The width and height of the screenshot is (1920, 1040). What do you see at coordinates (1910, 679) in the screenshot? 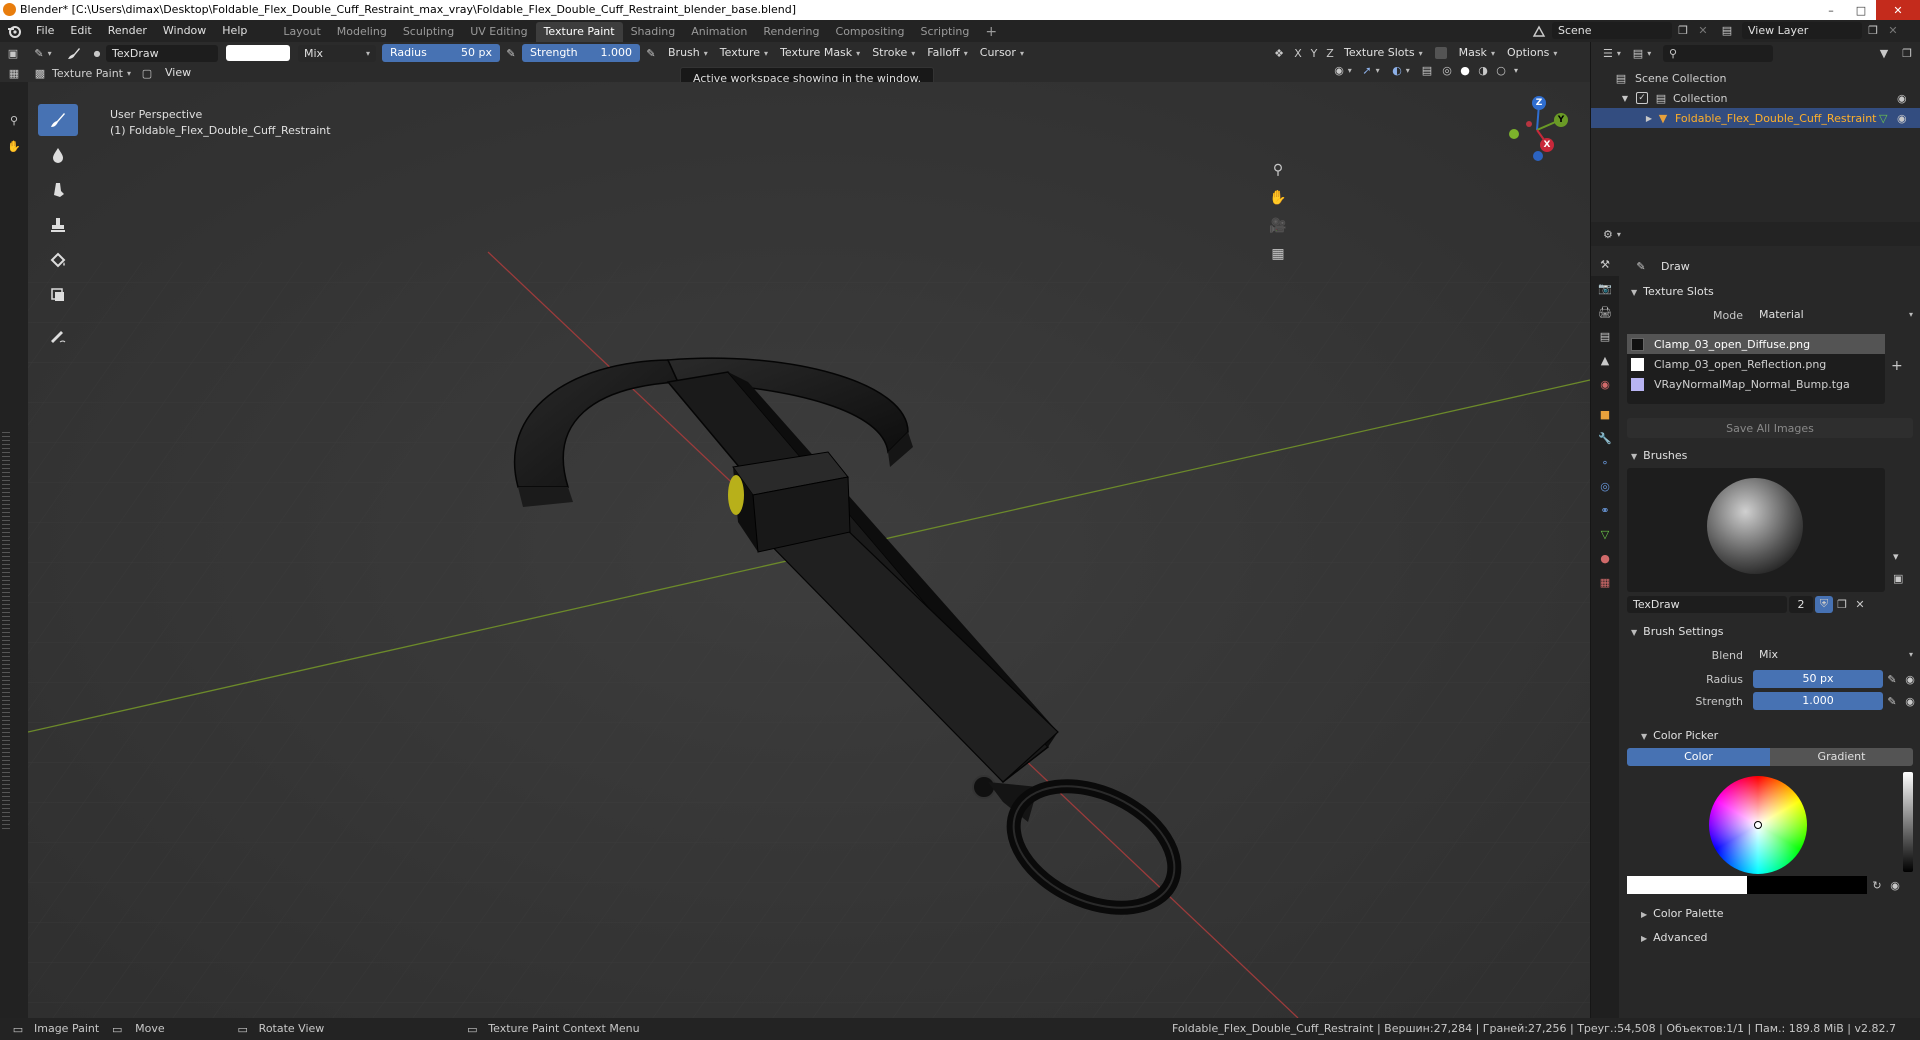
I see `radius-unit-icon: ◉` at bounding box center [1910, 679].